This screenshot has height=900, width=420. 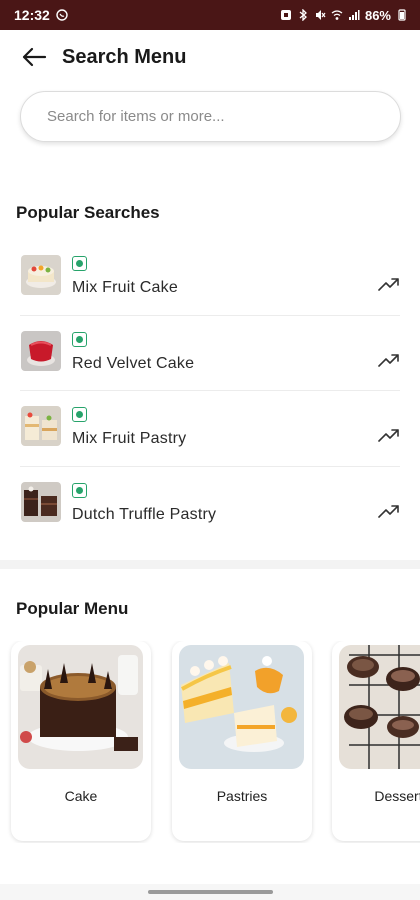 I want to click on search-item-red-velvet-cake: Red Velvet Cake, so click(x=210, y=353).